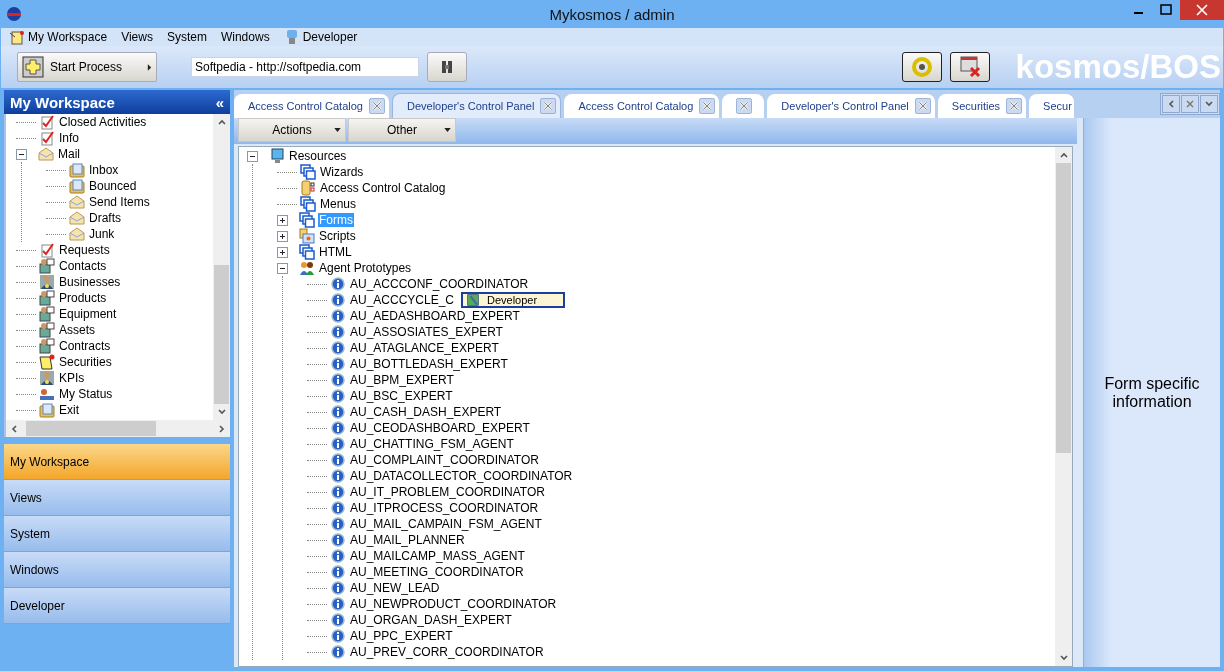 This screenshot has height=671, width=1224. What do you see at coordinates (113, 186) in the screenshot?
I see `tree-item: Bounced` at bounding box center [113, 186].